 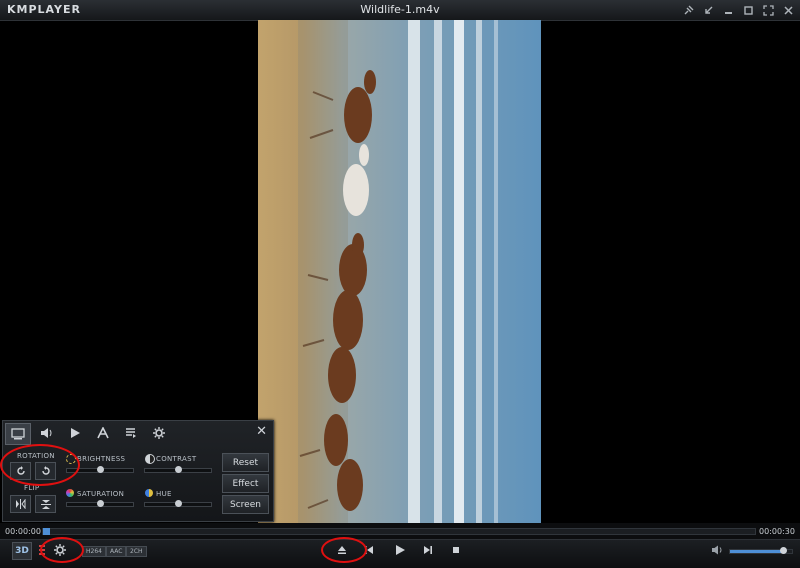 I want to click on speaker-icon, so click(x=717, y=550).